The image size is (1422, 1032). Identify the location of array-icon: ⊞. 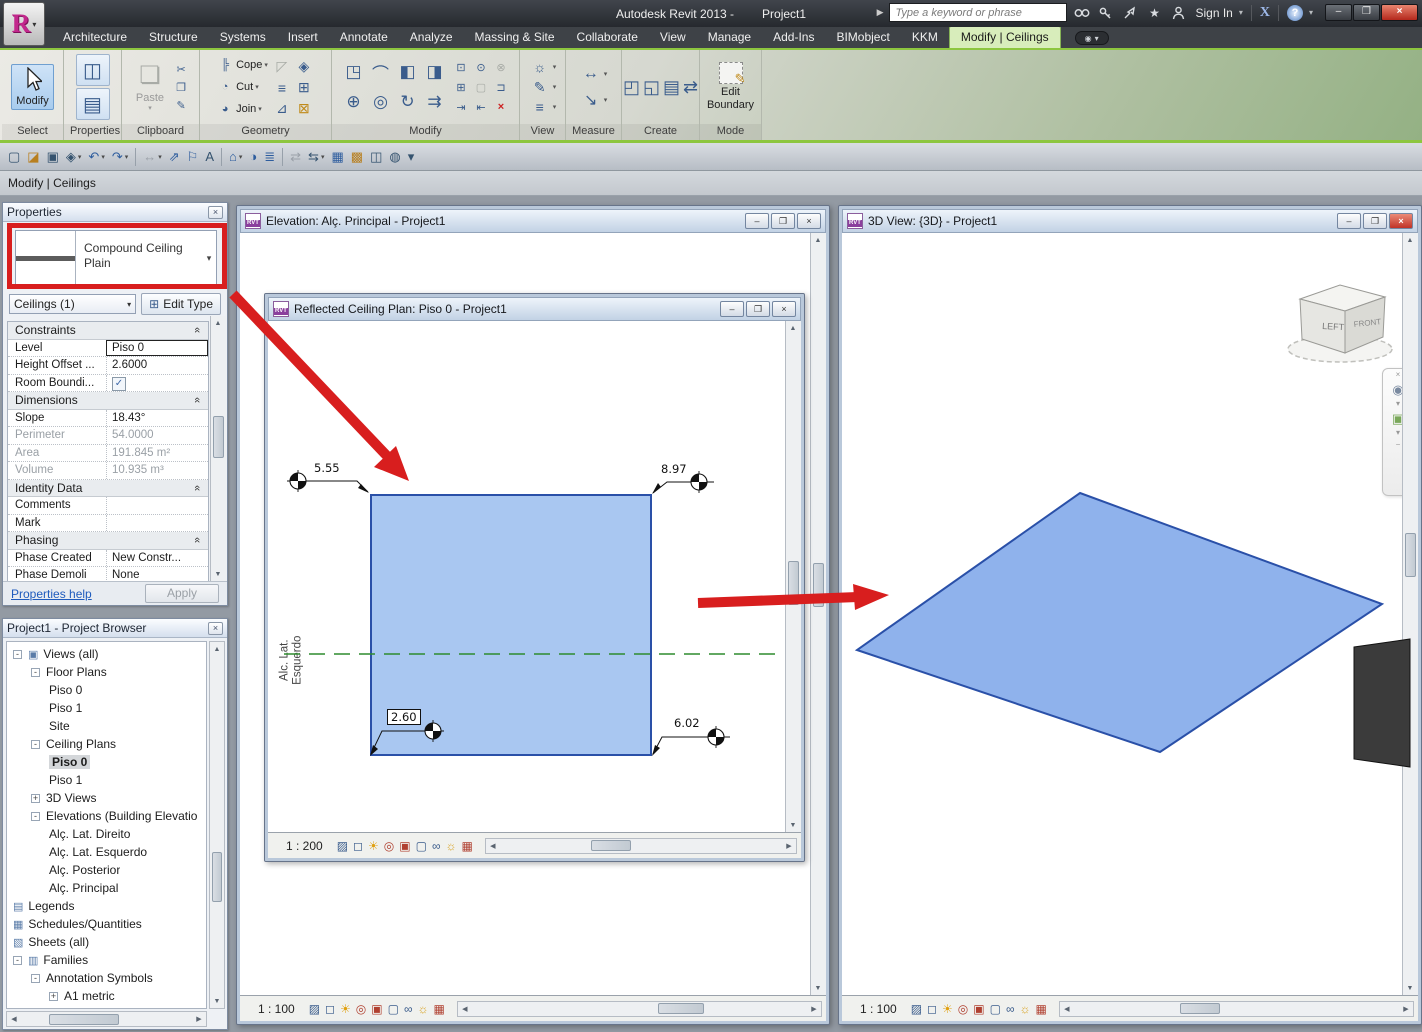
(461, 87).